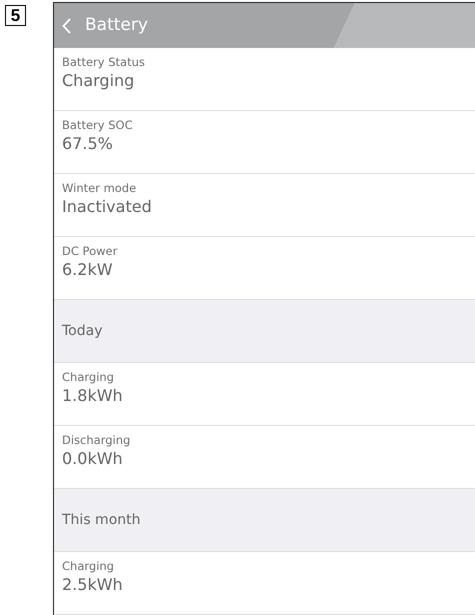 The height and width of the screenshot is (615, 475). Describe the element at coordinates (116, 25) in the screenshot. I see `screen-title: Battery` at that location.